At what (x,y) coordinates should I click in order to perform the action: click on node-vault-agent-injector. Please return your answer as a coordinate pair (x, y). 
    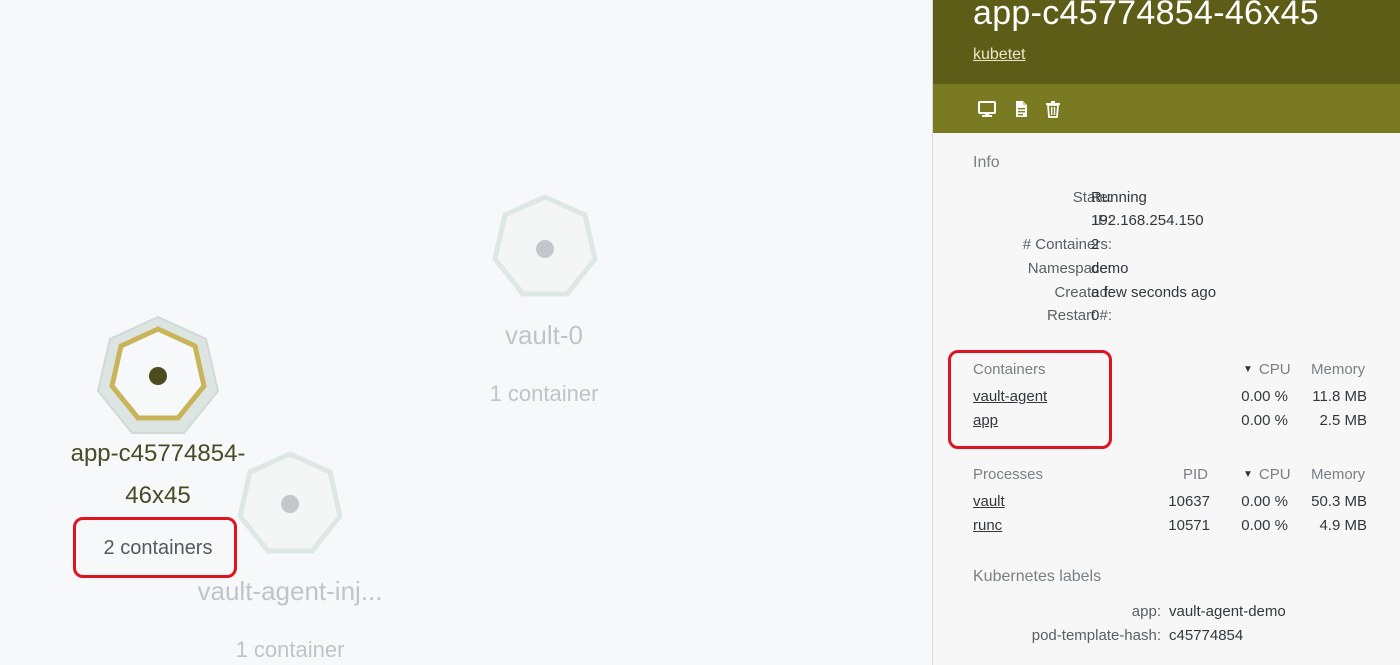
    Looking at the image, I should click on (290, 505).